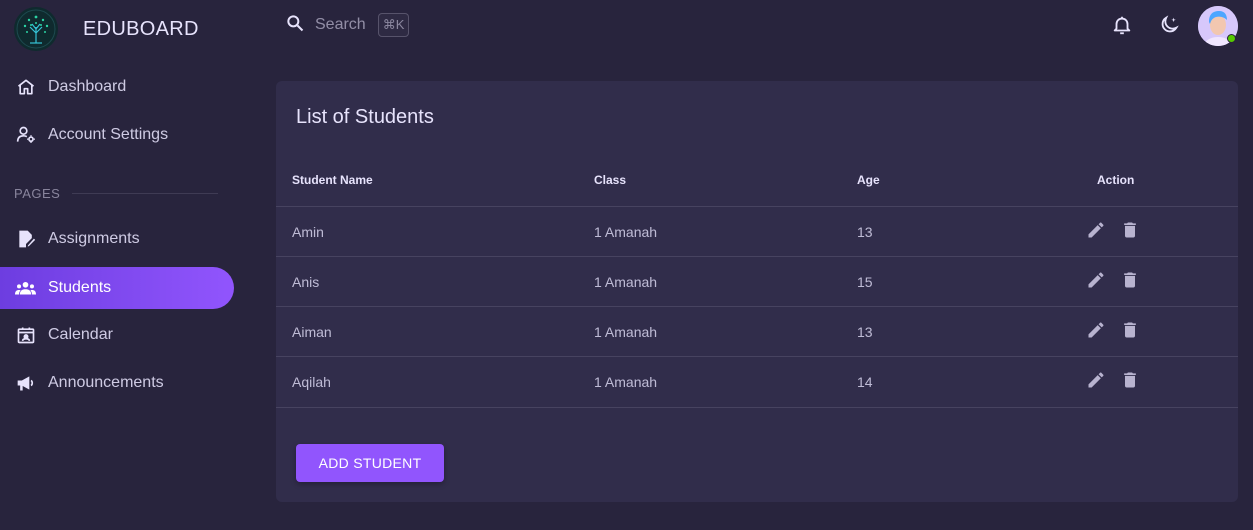  Describe the element at coordinates (37, 193) in the screenshot. I see `section-label: PAGES` at that location.